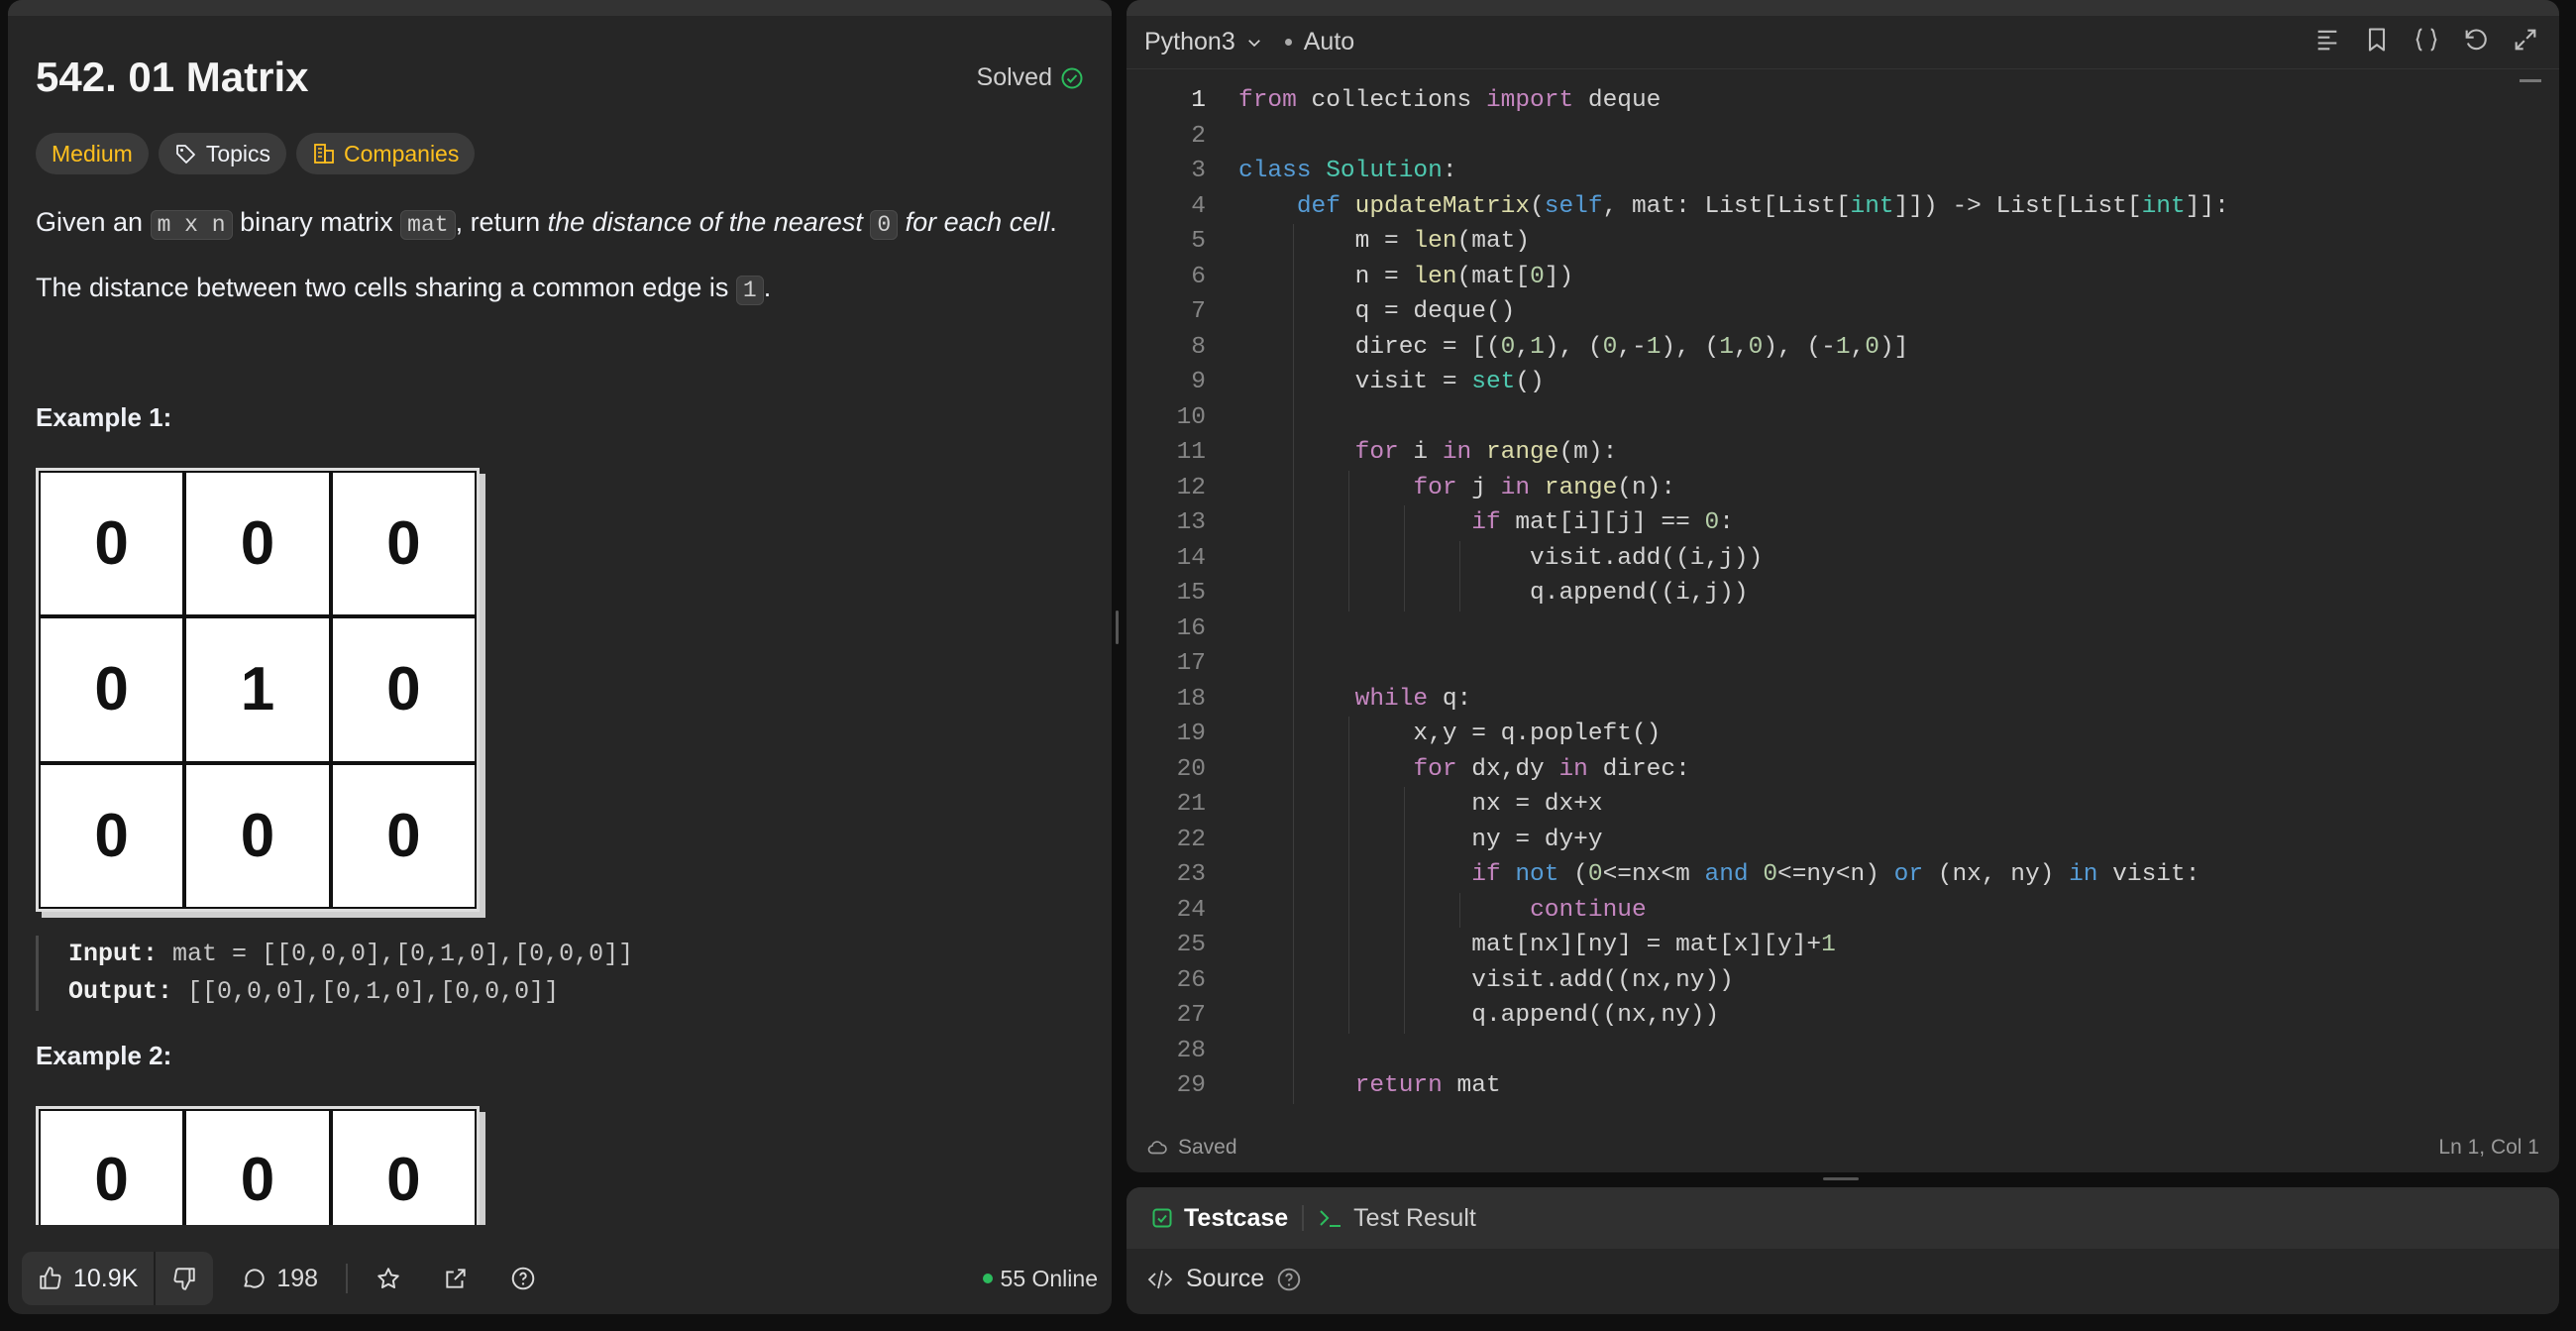 The height and width of the screenshot is (1331, 2576). I want to click on braces-icon, so click(2426, 40).